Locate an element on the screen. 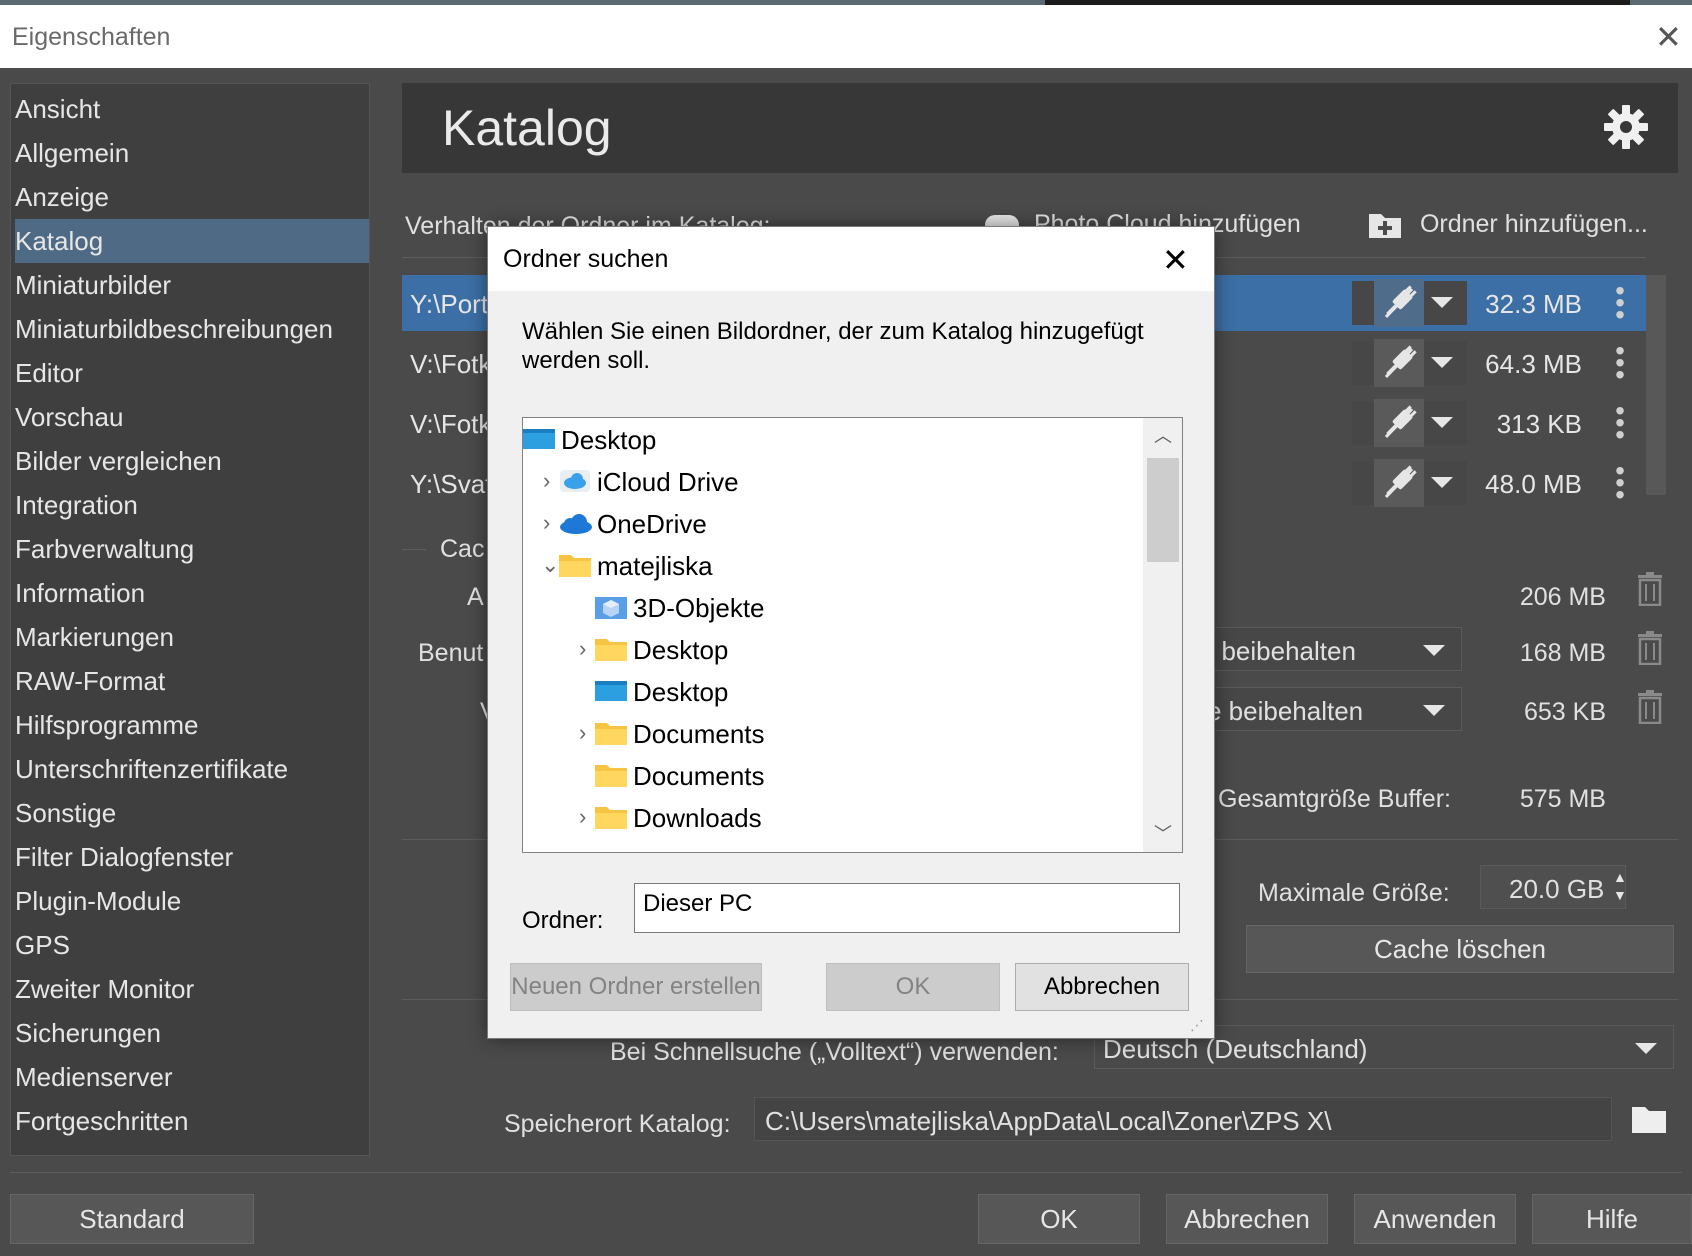 The height and width of the screenshot is (1256, 1692). stepper-arrows-icon: ▲ ▼ is located at coordinates (1620, 886).